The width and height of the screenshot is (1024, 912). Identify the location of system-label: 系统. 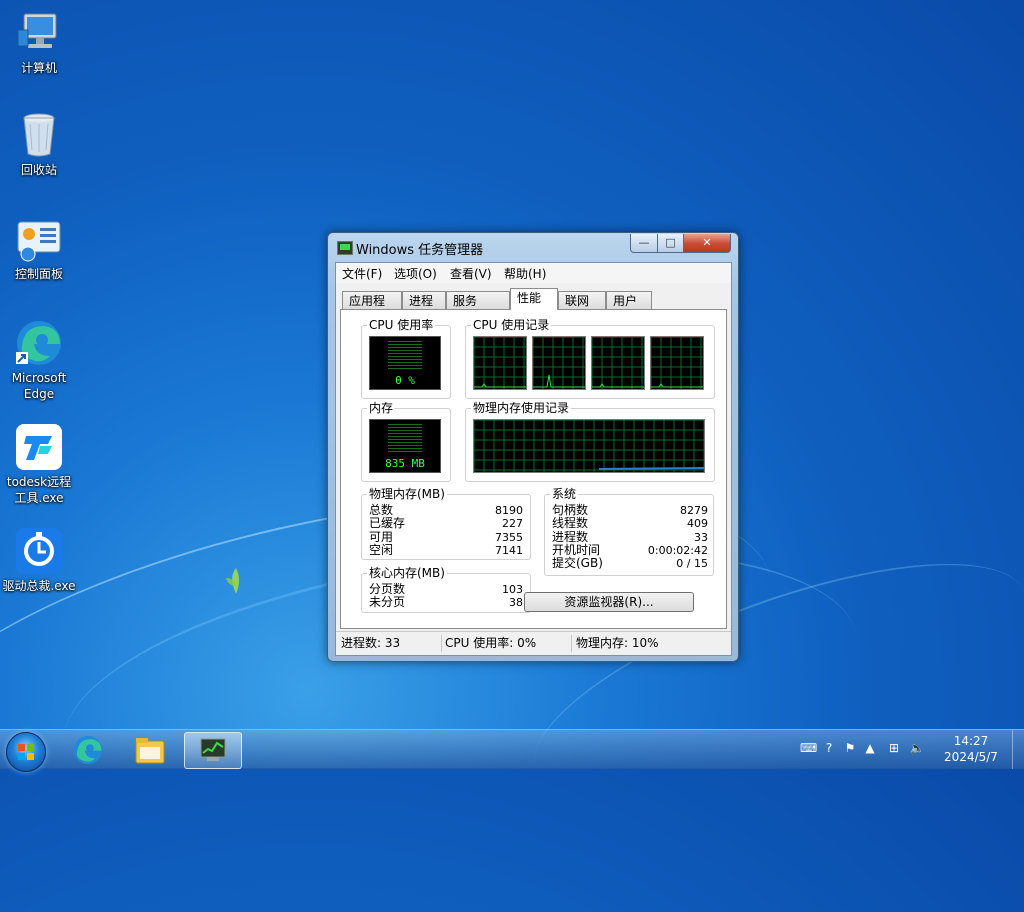
(564, 494).